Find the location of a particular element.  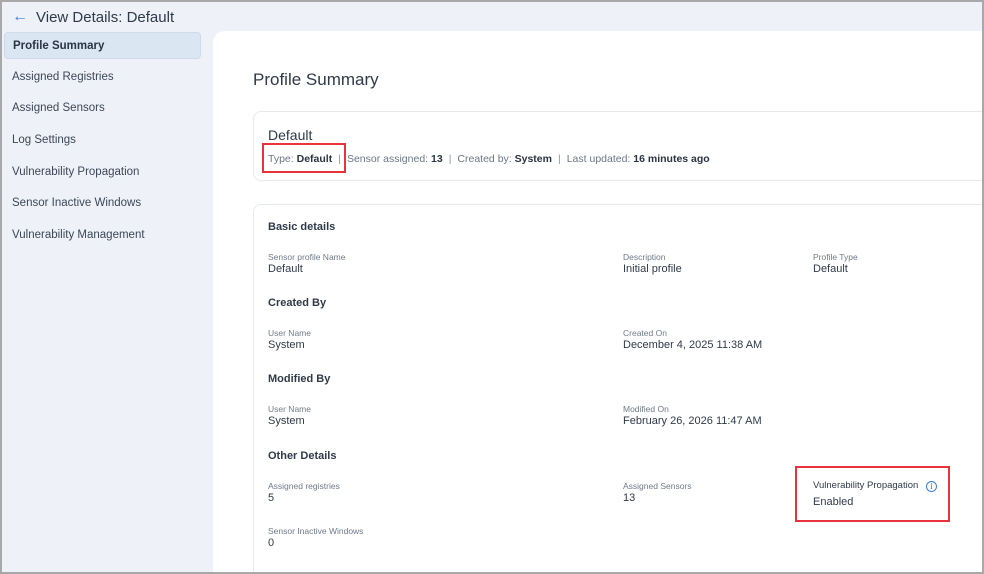

sensor-value: 13 is located at coordinates (437, 159).